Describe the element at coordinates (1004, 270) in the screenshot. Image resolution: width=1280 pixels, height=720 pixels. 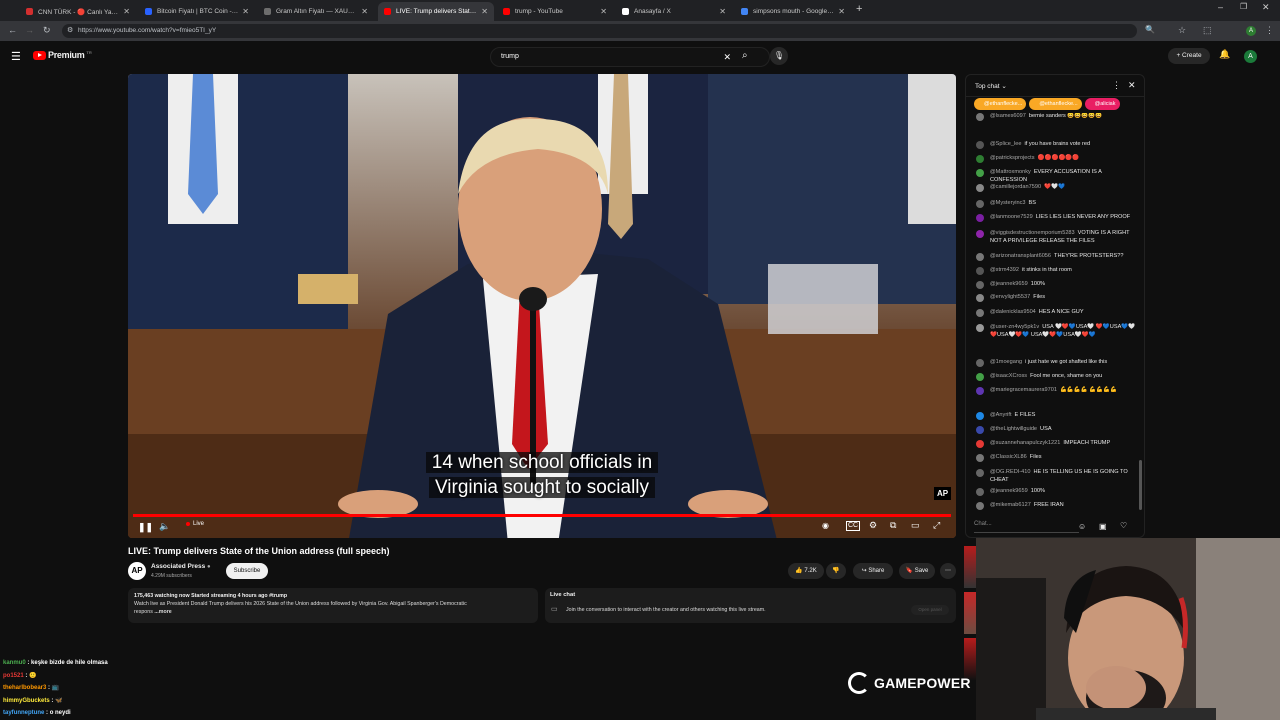
I see `chat-author: @strm4392` at that location.